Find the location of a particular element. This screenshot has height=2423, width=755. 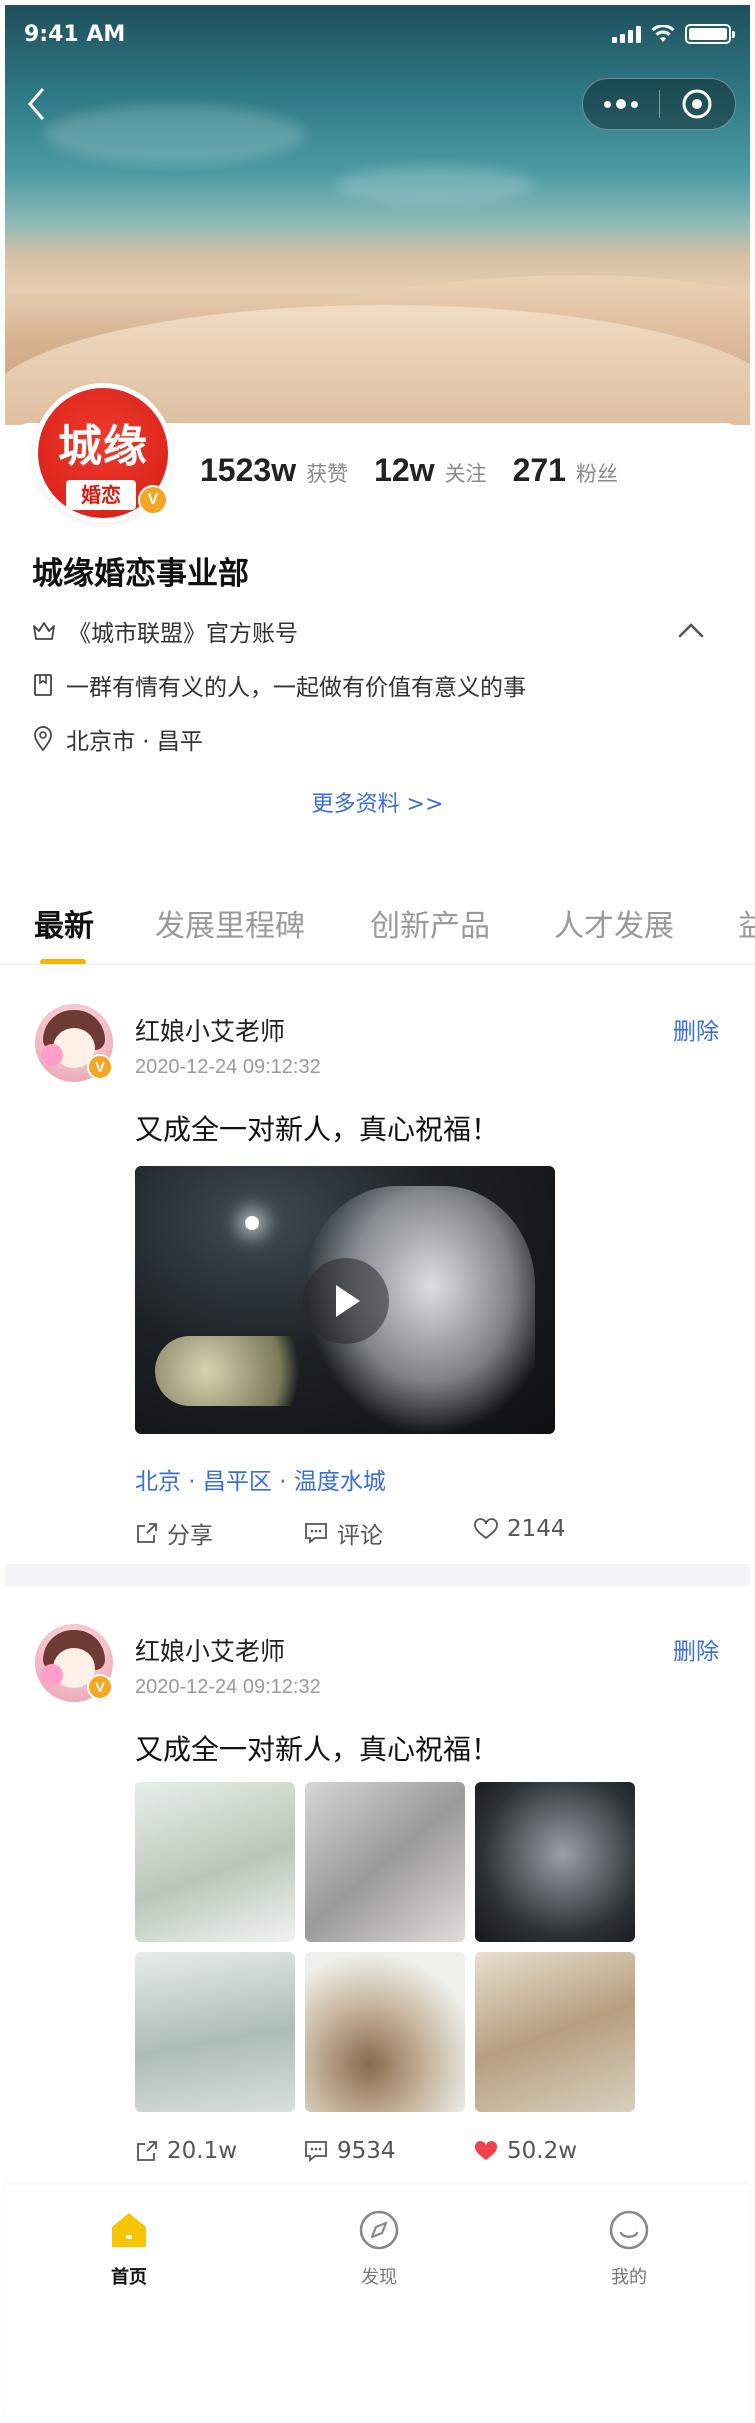

status-bar: 9:41 AM is located at coordinates (377, 35).